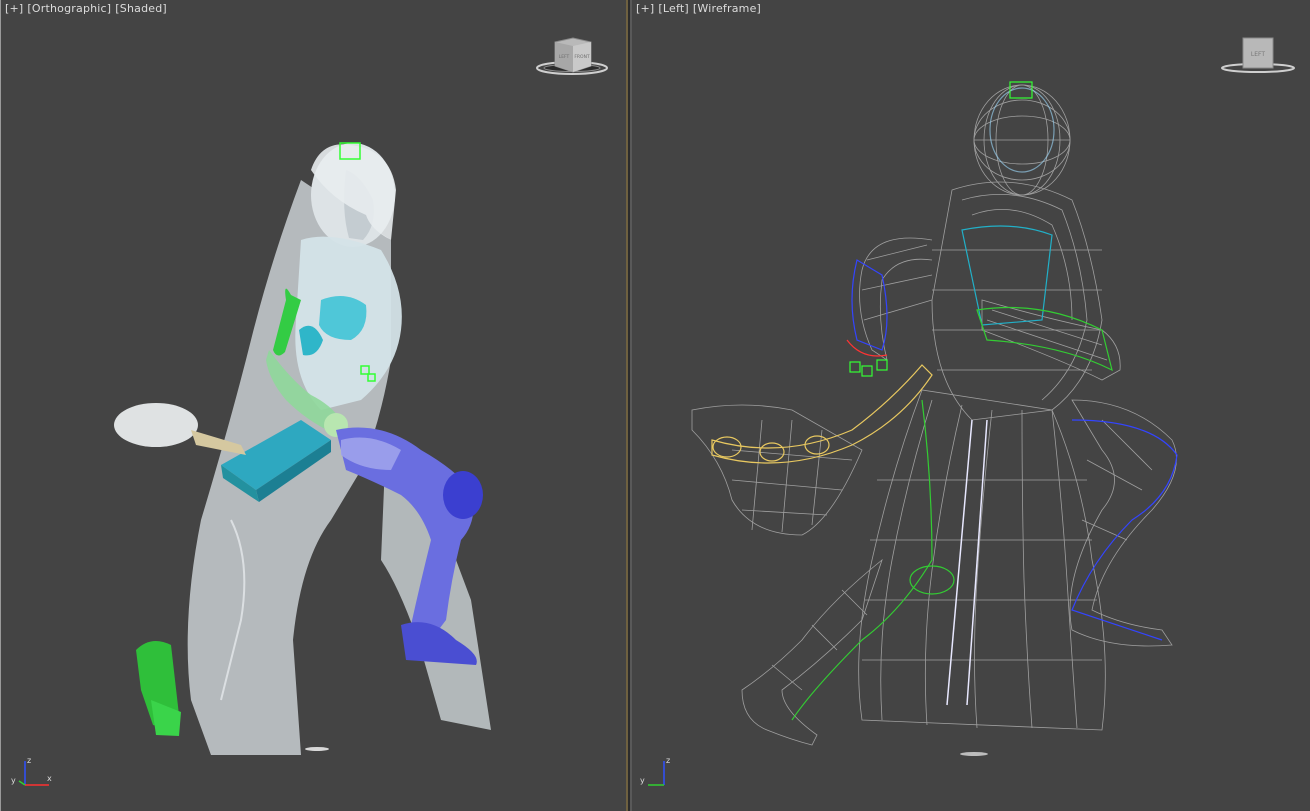  What do you see at coordinates (660, 773) in the screenshot?
I see `axis-tripod: z y` at bounding box center [660, 773].